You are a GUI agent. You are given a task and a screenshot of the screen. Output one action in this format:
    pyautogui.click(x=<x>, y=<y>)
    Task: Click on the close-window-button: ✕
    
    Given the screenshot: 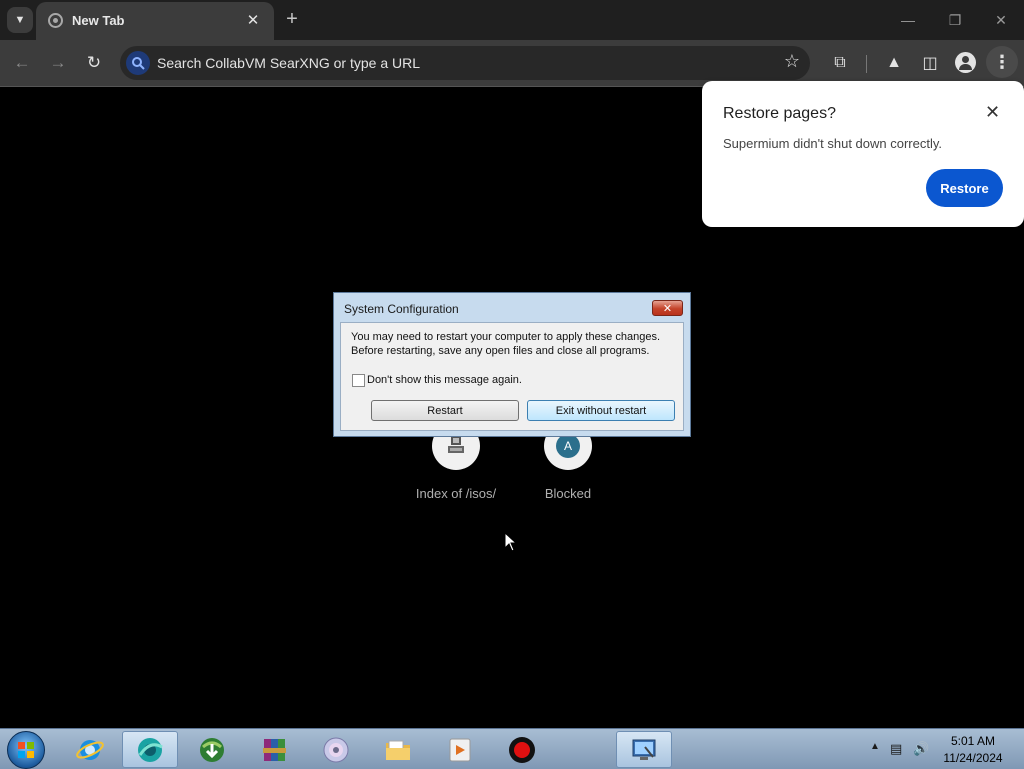 What is the action you would take?
    pyautogui.click(x=1001, y=20)
    